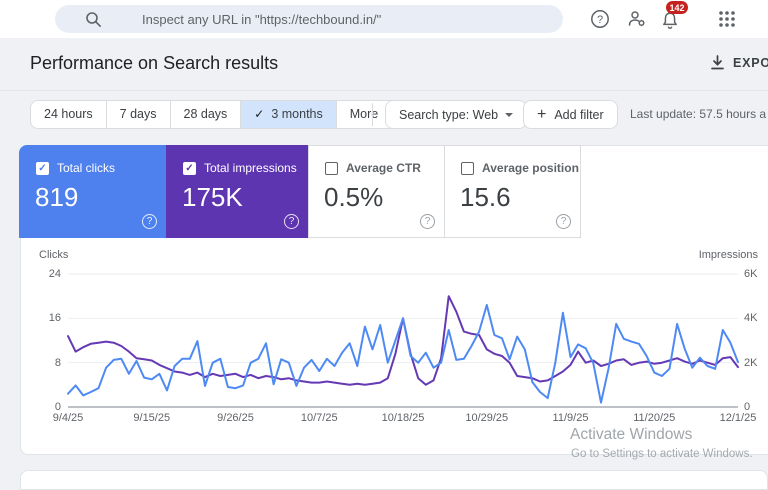  What do you see at coordinates (751, 274) in the screenshot?
I see `right-axis-tick: 6K` at bounding box center [751, 274].